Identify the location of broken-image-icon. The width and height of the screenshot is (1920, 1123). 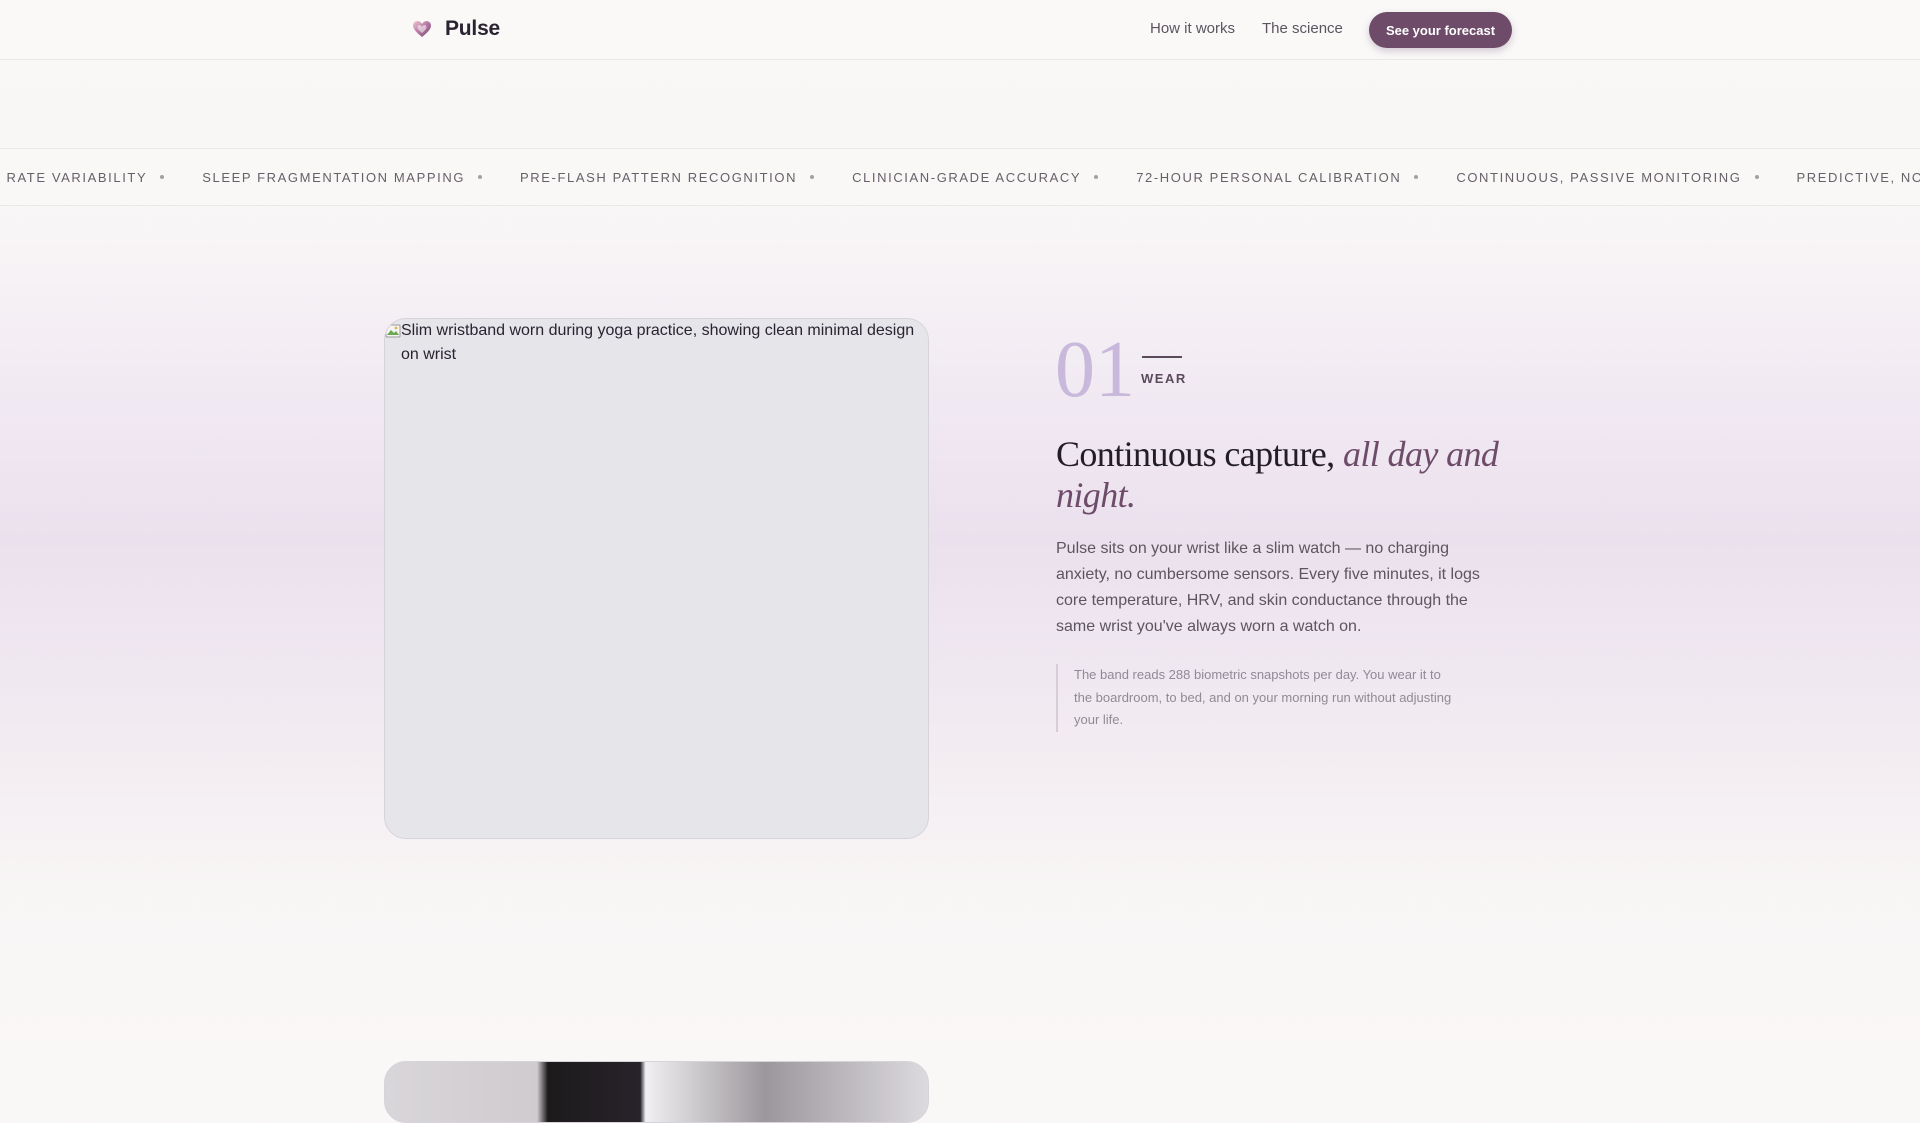
(393, 331).